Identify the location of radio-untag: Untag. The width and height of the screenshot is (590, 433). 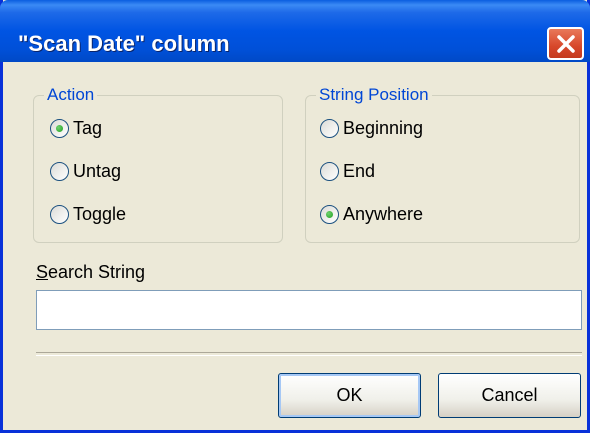
(85, 171).